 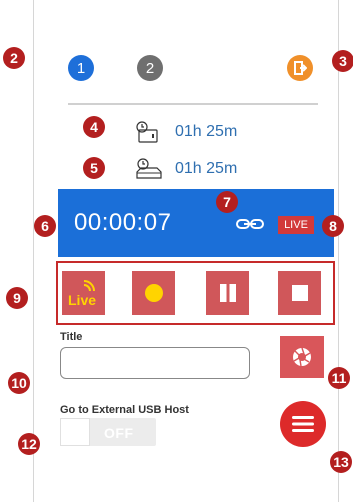 I want to click on source-1-button: 1, so click(x=81, y=68).